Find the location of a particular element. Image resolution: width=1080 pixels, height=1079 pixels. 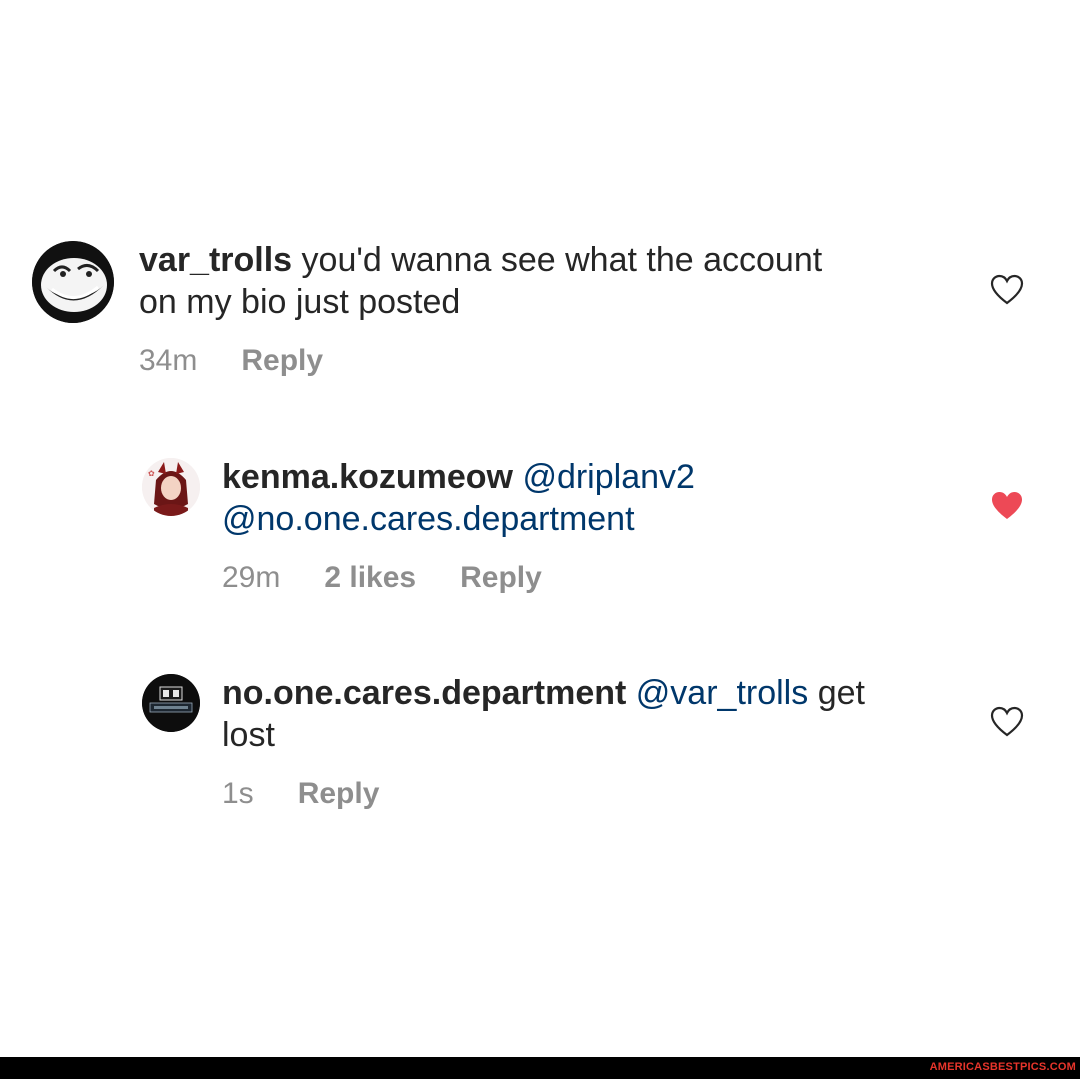

mention-link: @var_trolls is located at coordinates (722, 693).